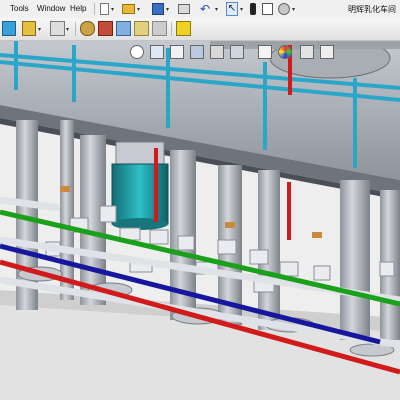  I want to click on select-dropdown-arrow-icon: ▾, so click(242, 9).